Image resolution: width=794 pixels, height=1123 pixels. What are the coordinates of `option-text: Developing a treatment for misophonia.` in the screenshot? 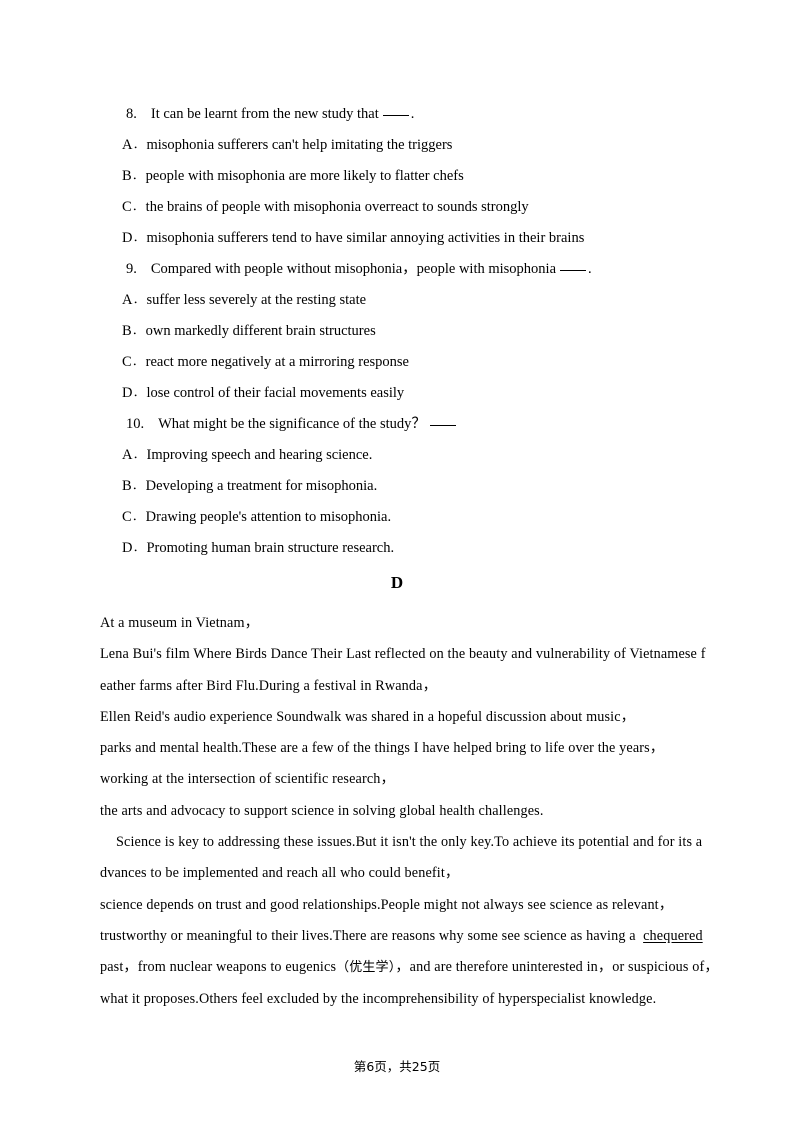 It's located at (261, 486).